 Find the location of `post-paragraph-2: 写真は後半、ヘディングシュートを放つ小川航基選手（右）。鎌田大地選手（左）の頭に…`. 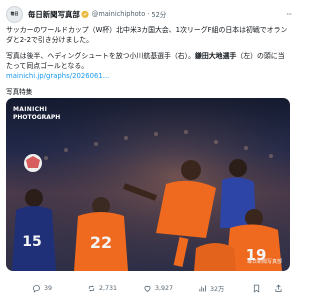

post-paragraph-2: 写真は後半、ヘディングシュートを放つ小川航基選手（右）。鎌田大地選手（左）の頭に… is located at coordinates (148, 61).